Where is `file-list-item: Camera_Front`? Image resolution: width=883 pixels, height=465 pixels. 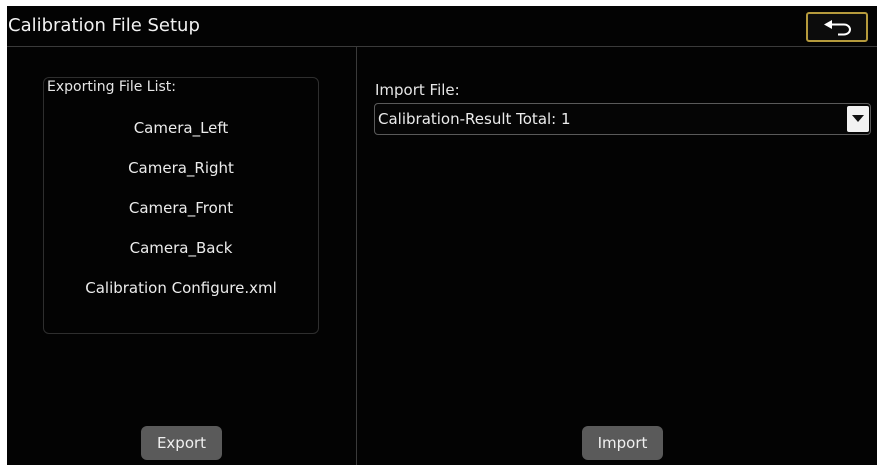 file-list-item: Camera_Front is located at coordinates (181, 208).